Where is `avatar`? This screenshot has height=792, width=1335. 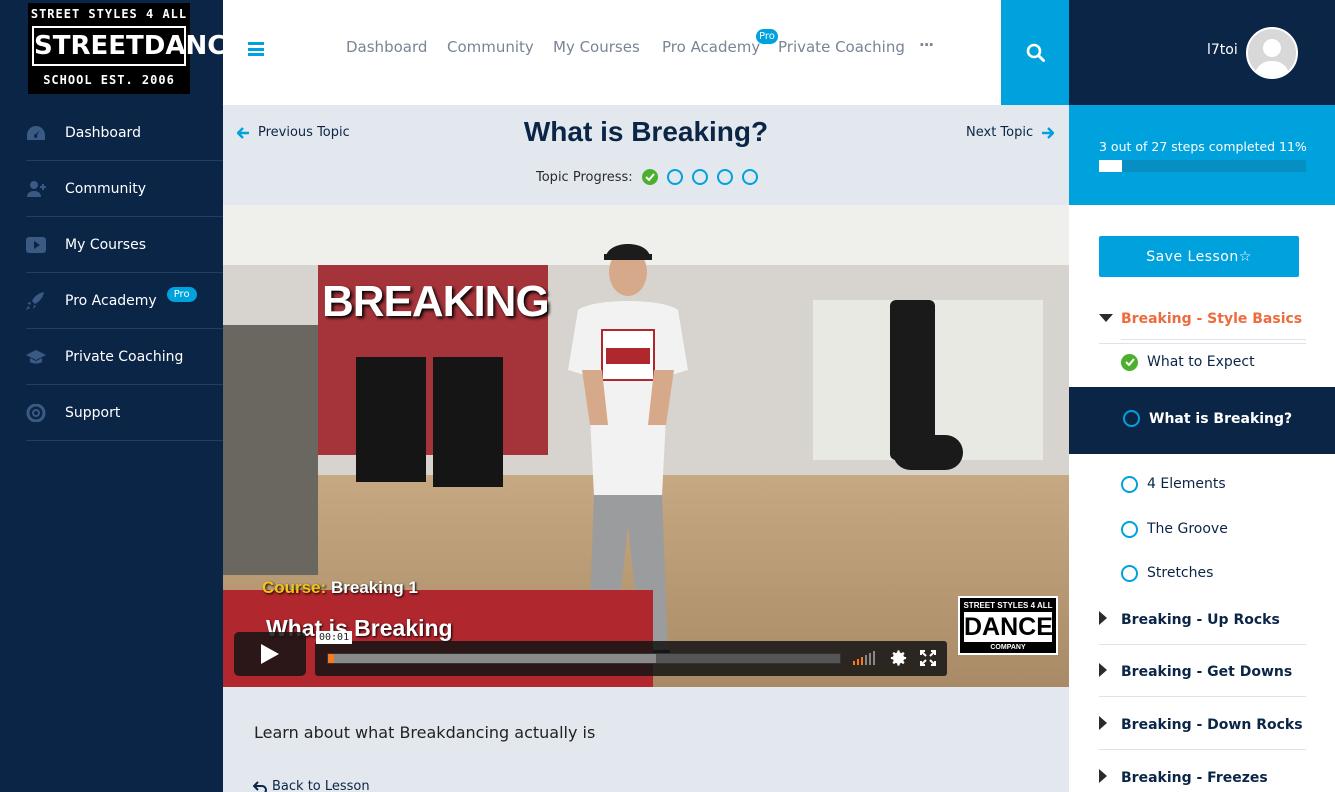
avatar is located at coordinates (1272, 53).